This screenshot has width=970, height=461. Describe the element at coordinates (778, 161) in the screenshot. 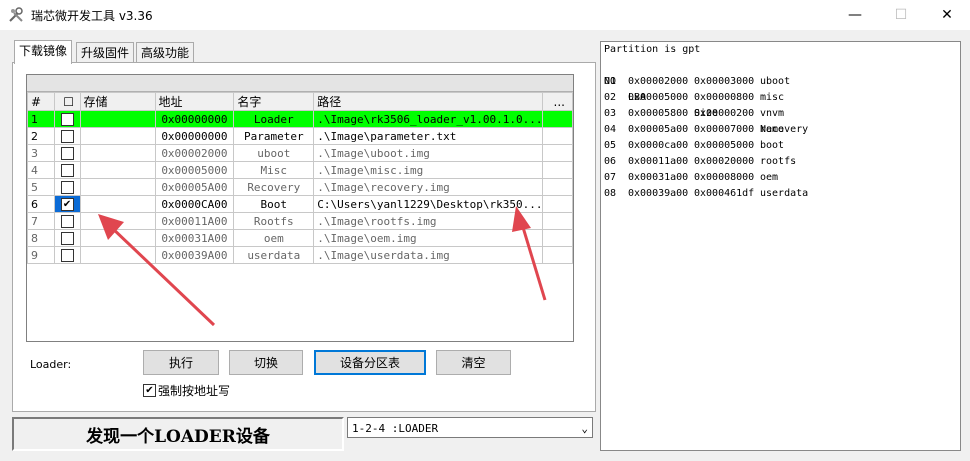

I see `partition-name: rootfs` at that location.